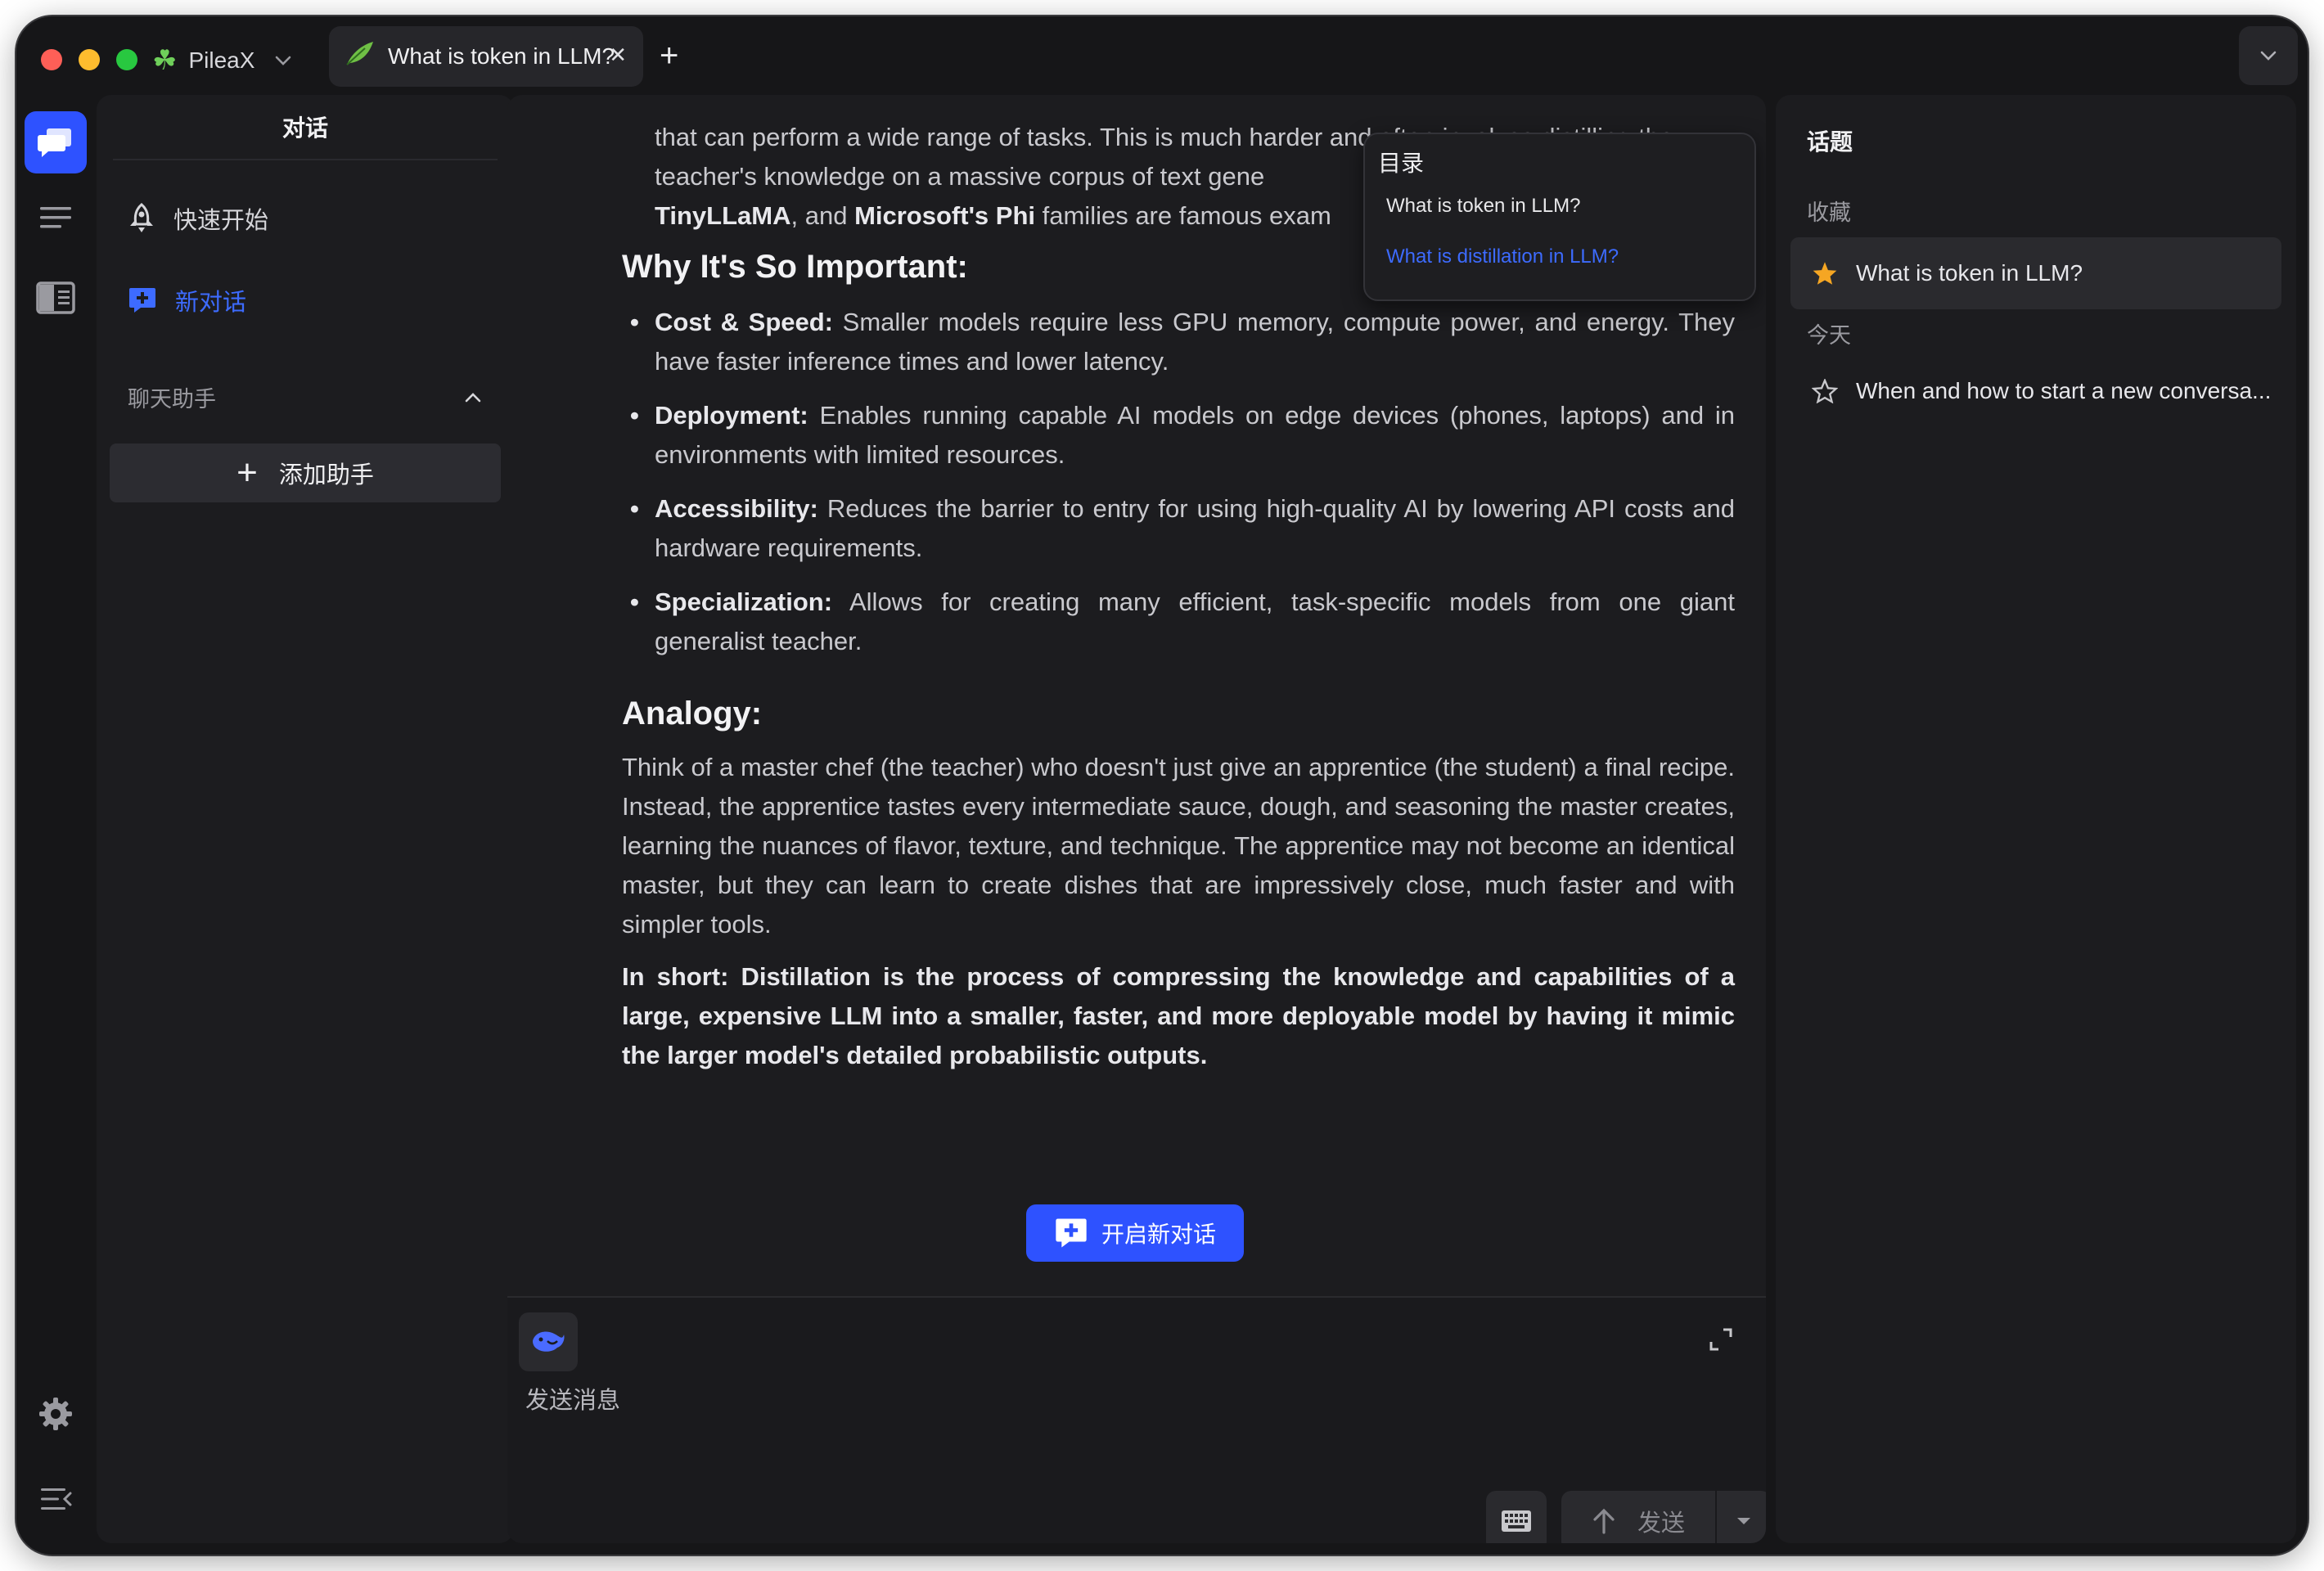  I want to click on star-outline-icon, so click(1825, 391).